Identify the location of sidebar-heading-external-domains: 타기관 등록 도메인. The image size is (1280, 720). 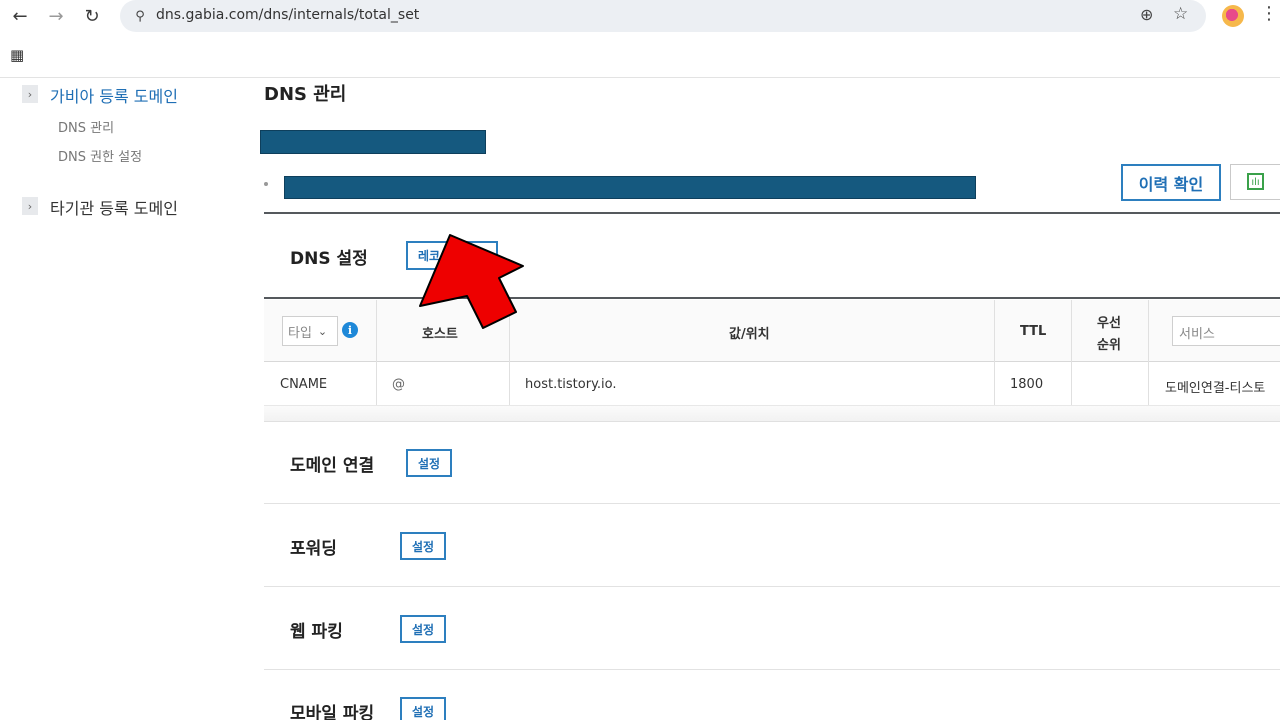
(114, 207).